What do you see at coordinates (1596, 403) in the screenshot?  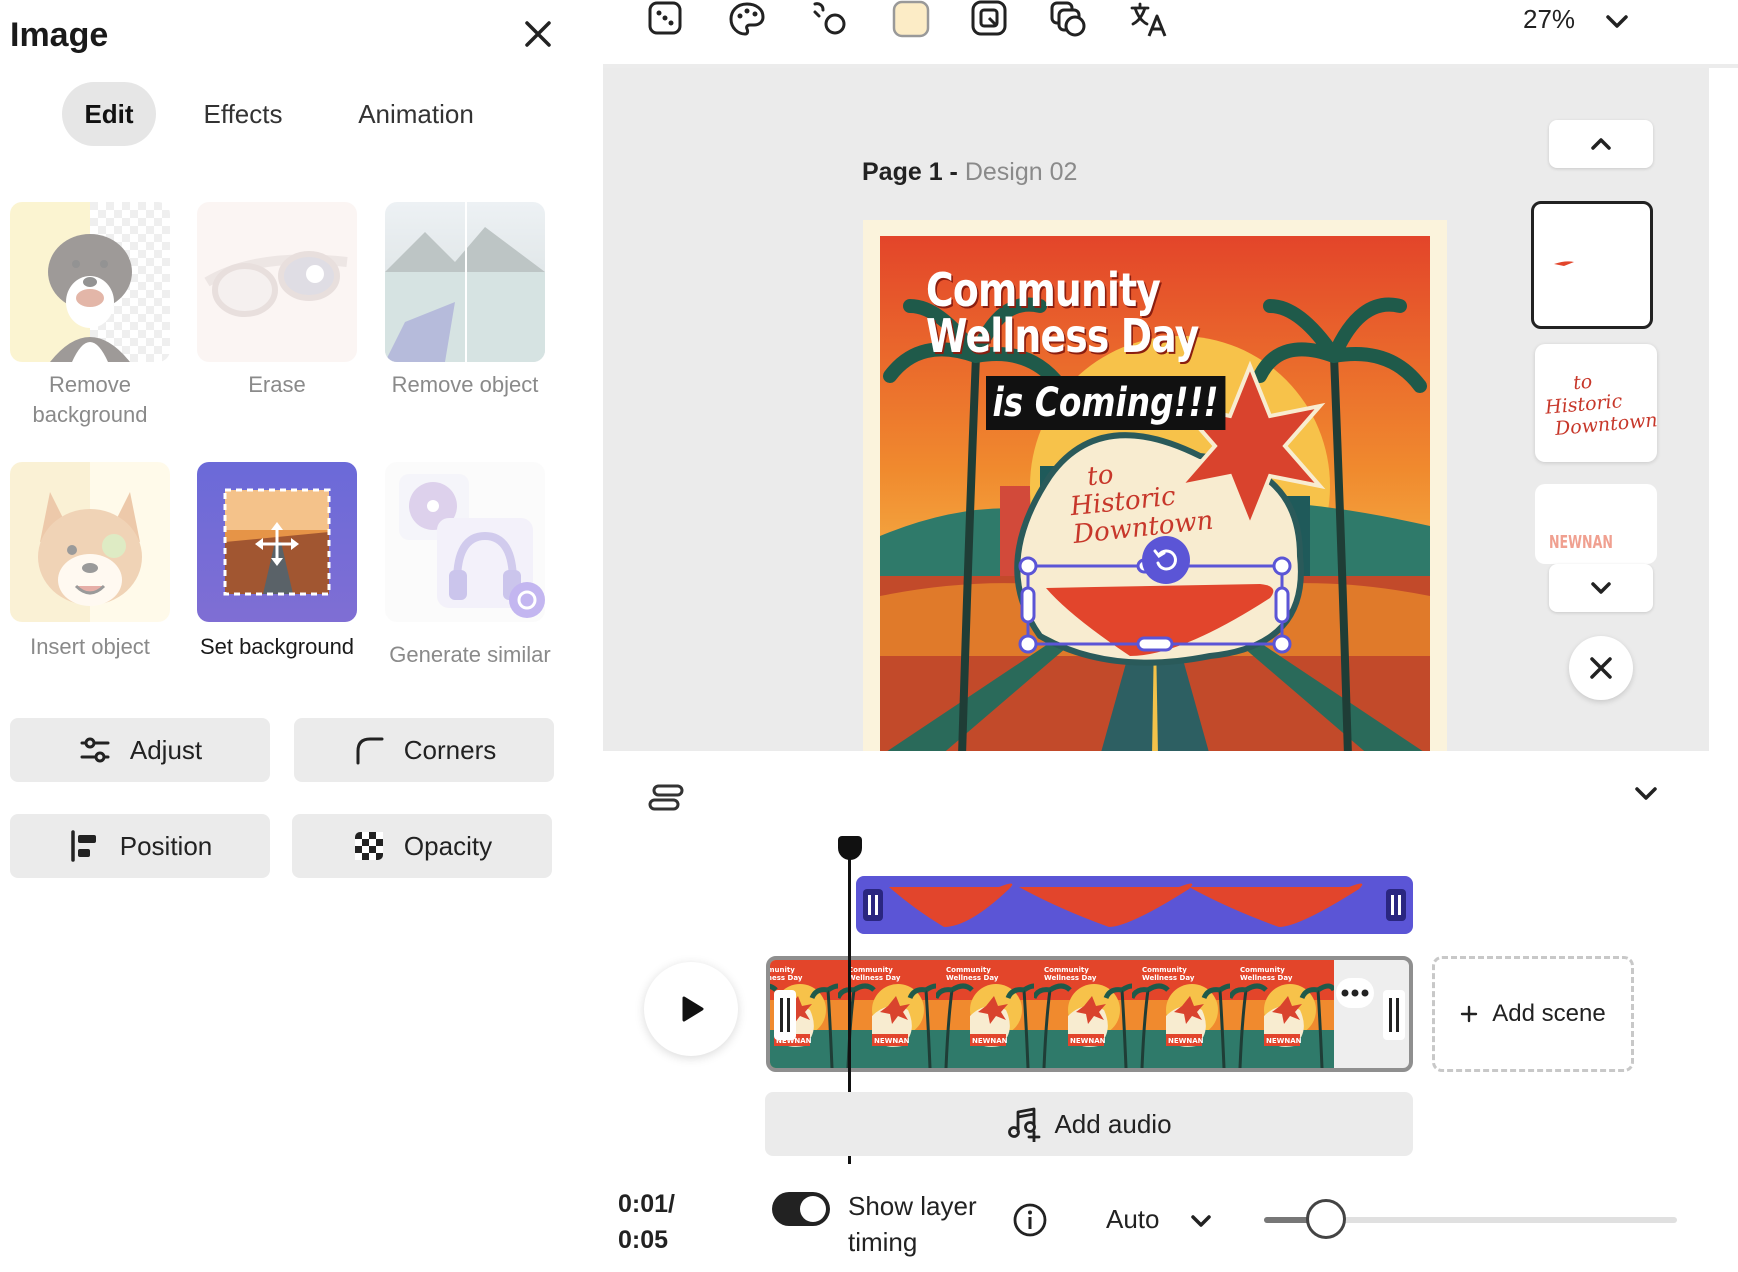 I see `page-thumb-2: to Historic Downtown` at bounding box center [1596, 403].